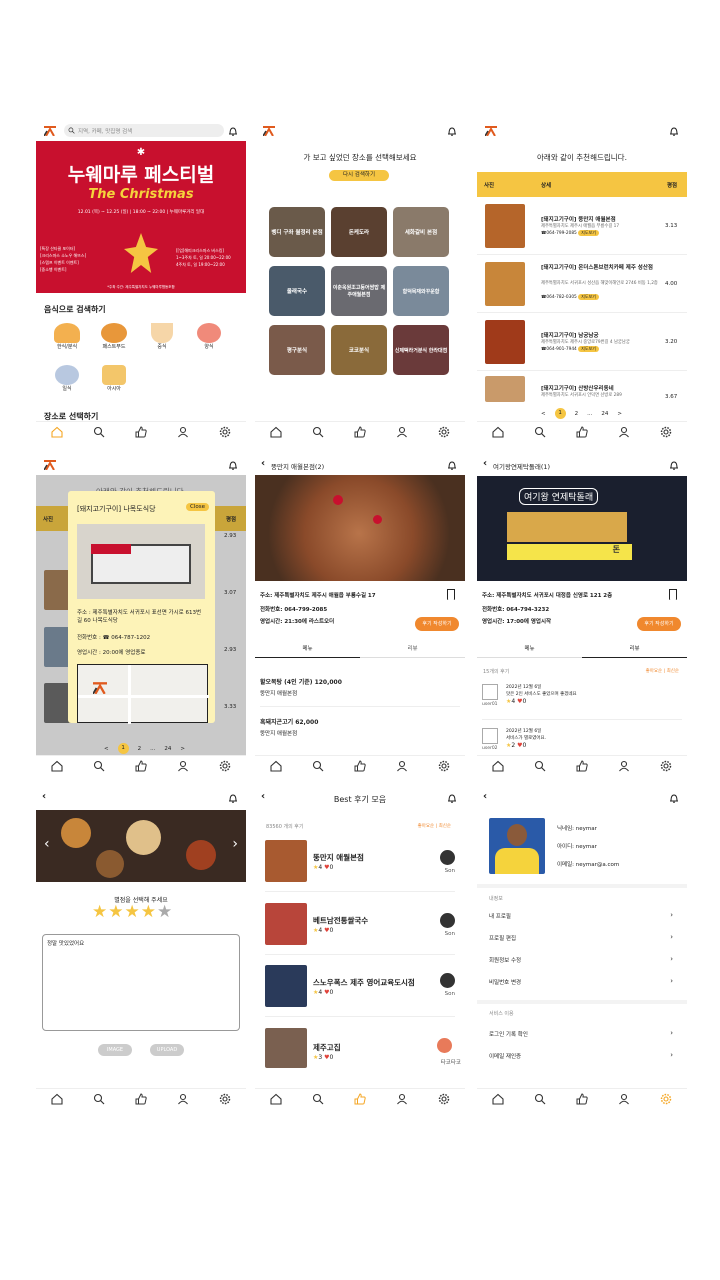 The image size is (720, 1280). What do you see at coordinates (143, 694) in the screenshot?
I see `store-map` at bounding box center [143, 694].